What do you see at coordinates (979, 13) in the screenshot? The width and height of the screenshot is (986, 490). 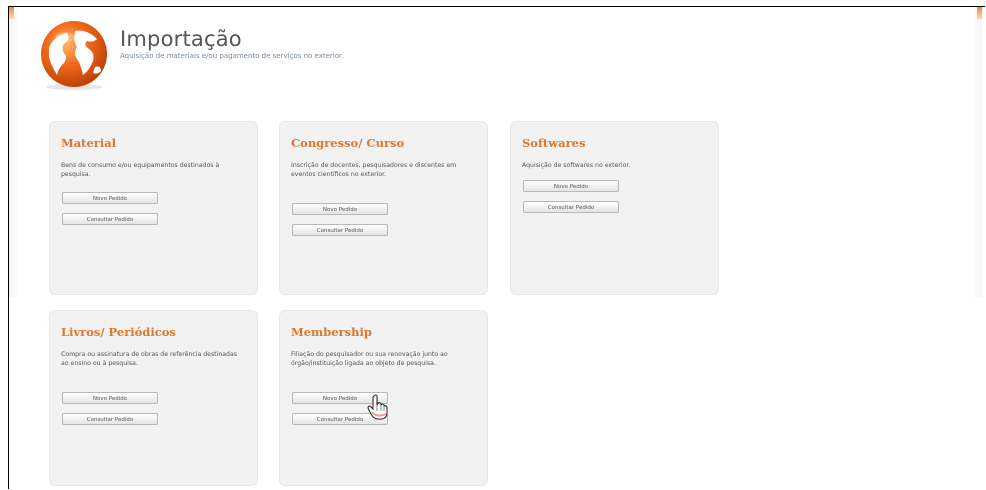 I see `right-edge-accent` at bounding box center [979, 13].